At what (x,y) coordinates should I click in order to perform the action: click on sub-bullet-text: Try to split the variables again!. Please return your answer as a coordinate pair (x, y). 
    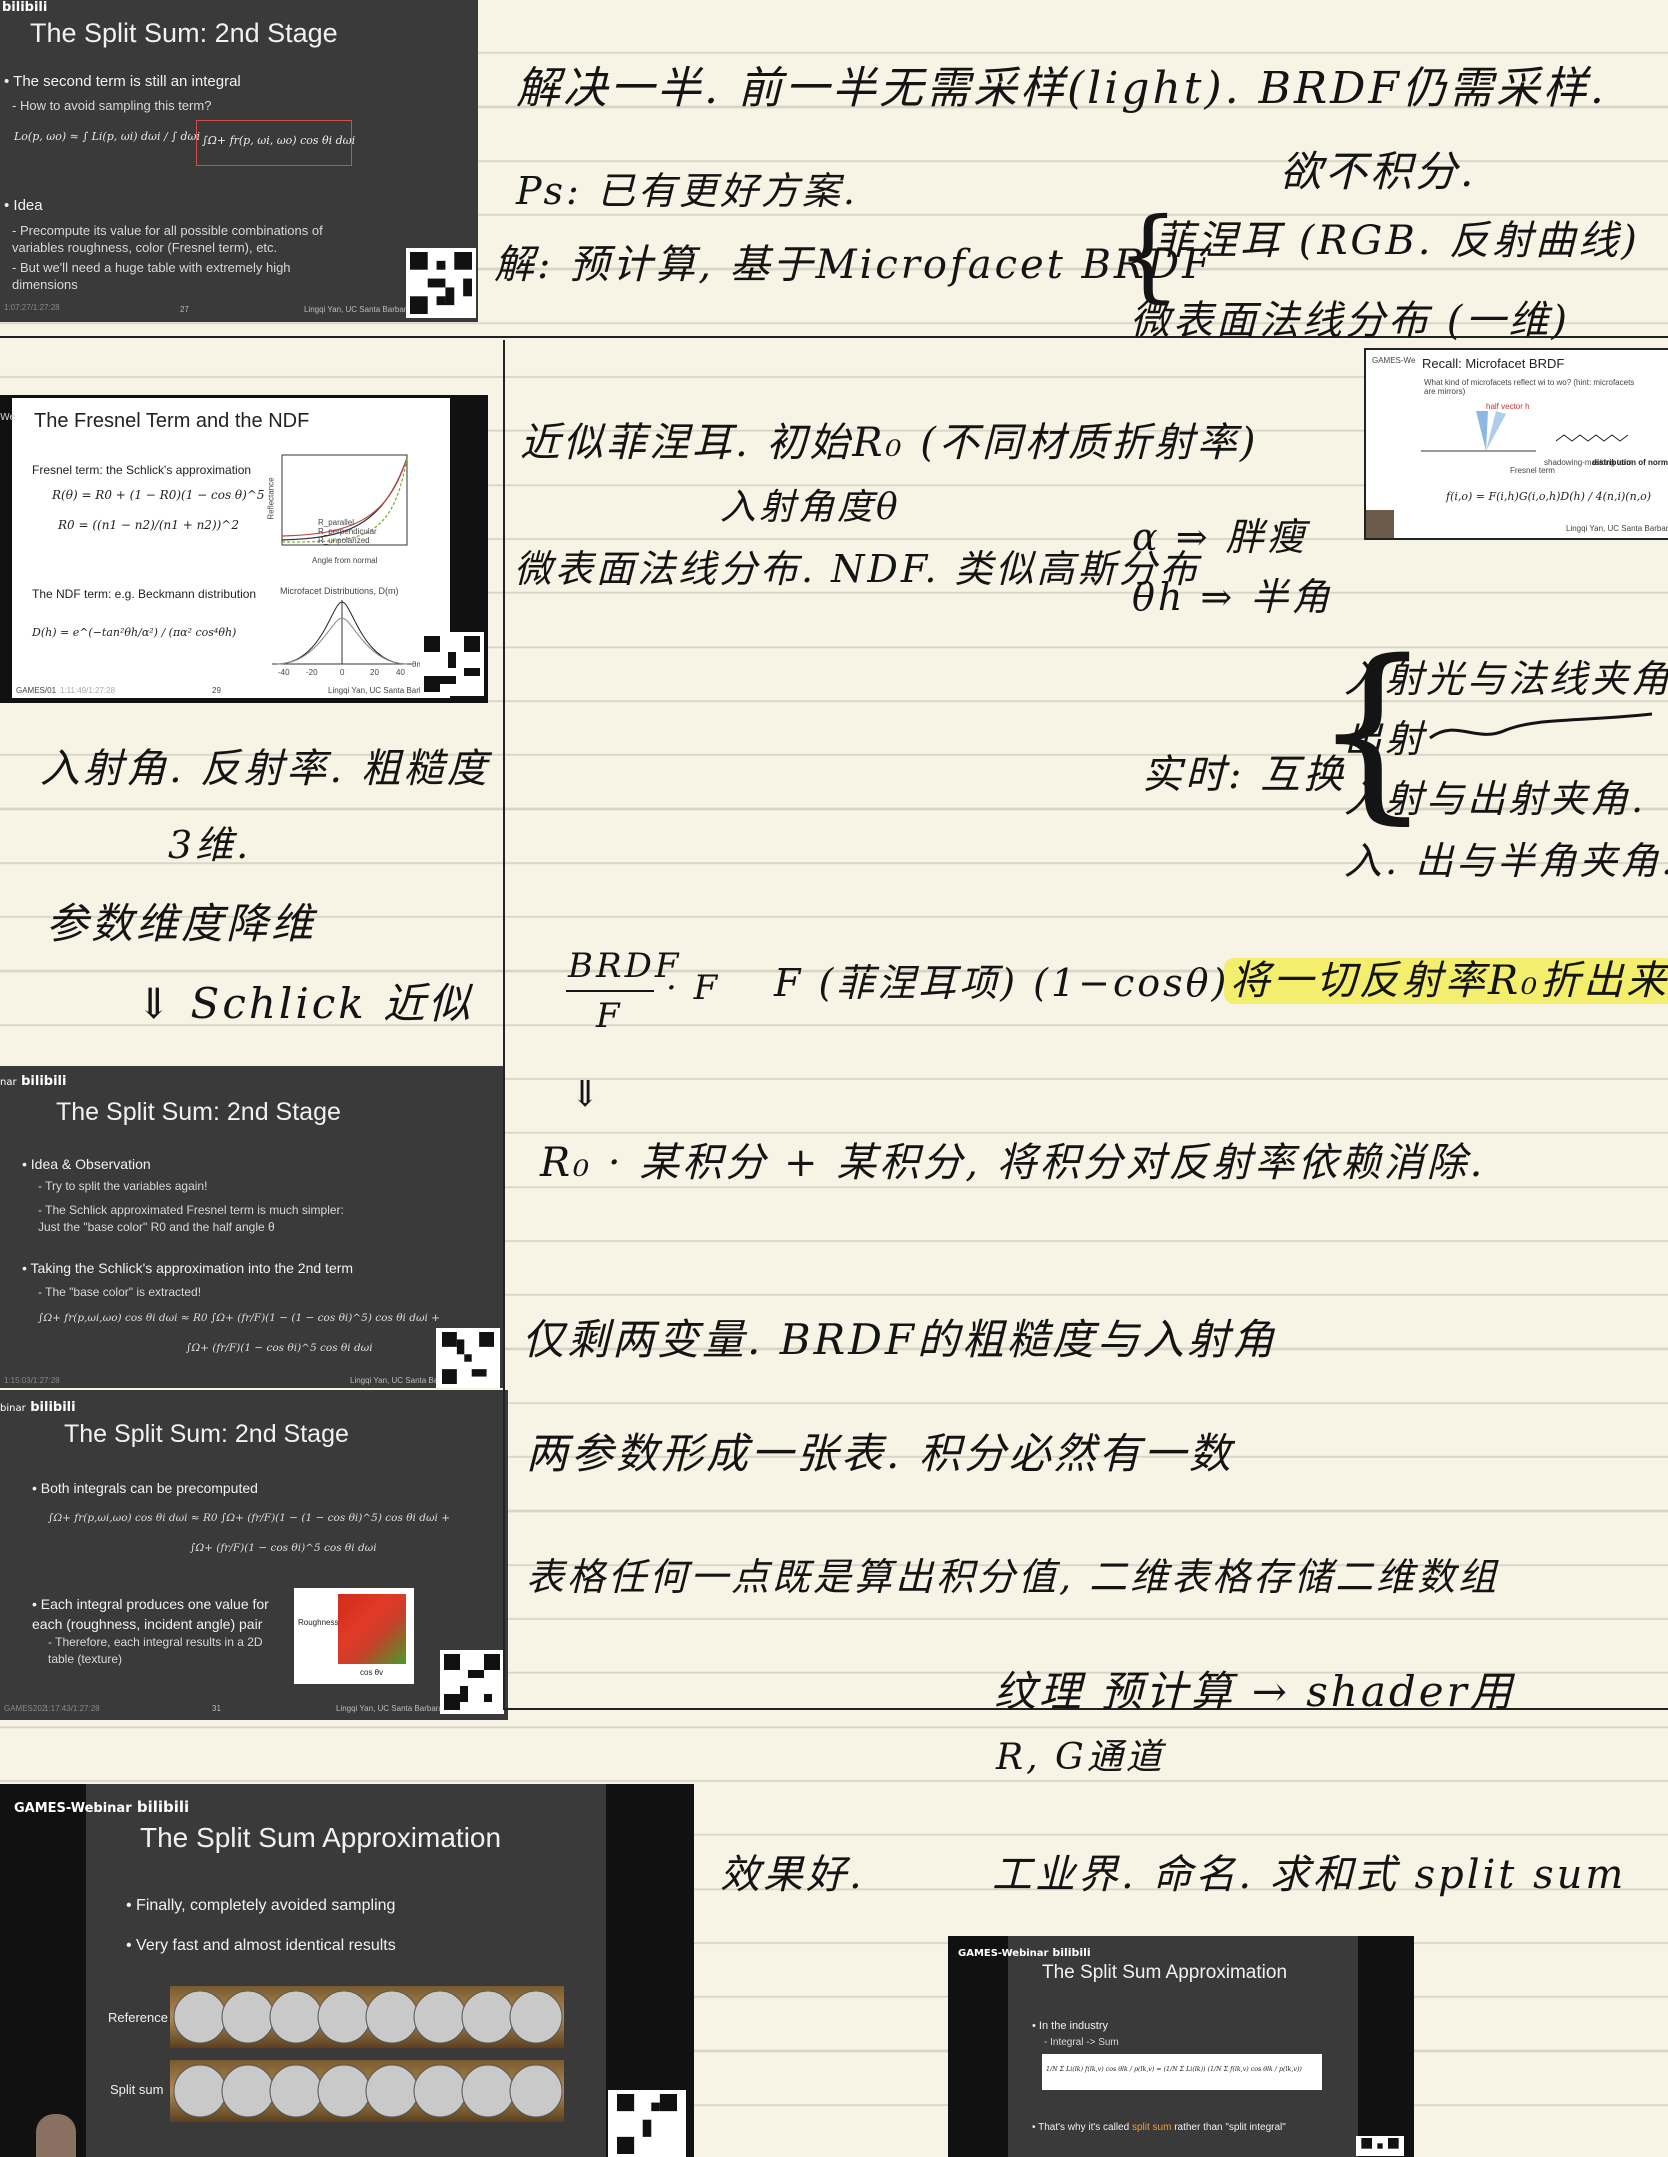
    Looking at the image, I should click on (126, 1186).